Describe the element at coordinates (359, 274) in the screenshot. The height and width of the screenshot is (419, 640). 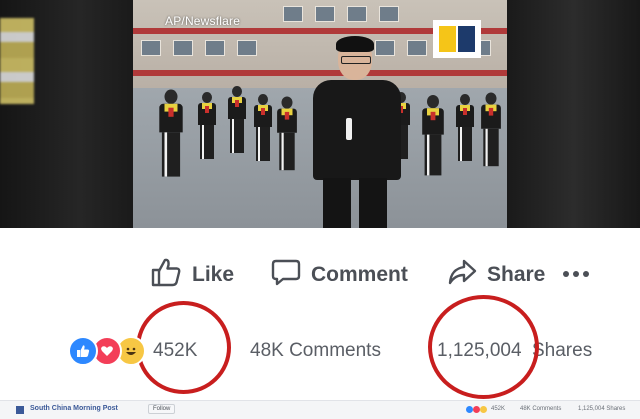
I see `comment-label: Comment` at that location.